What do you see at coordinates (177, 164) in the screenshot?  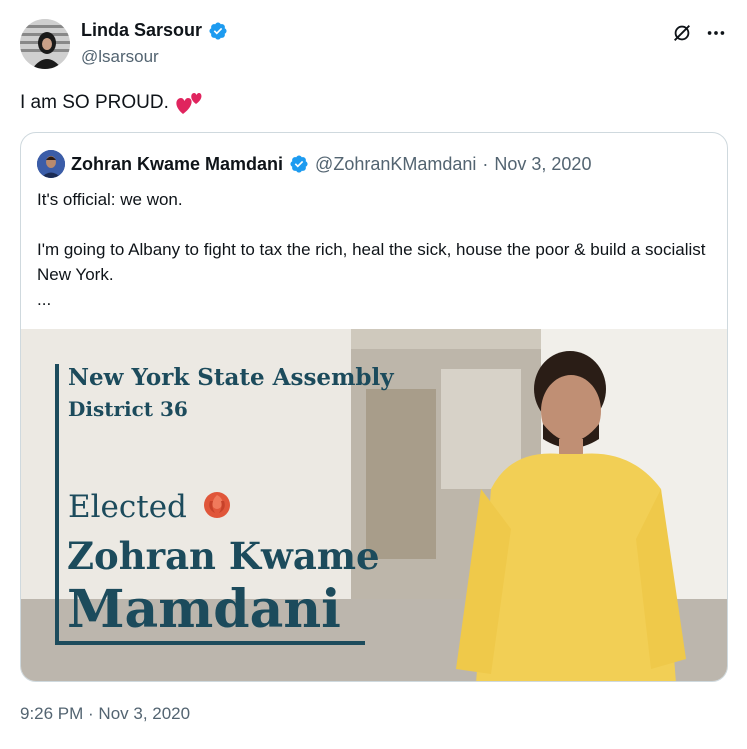 I see `quoted-author-name: Zohran Kwame Mamdani` at bounding box center [177, 164].